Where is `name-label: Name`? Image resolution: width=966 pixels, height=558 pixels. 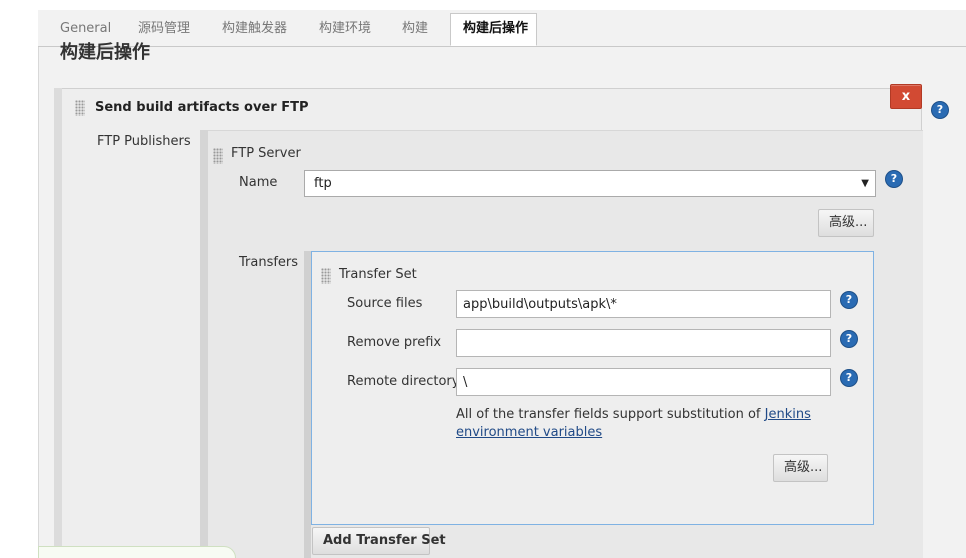
name-label: Name is located at coordinates (258, 182).